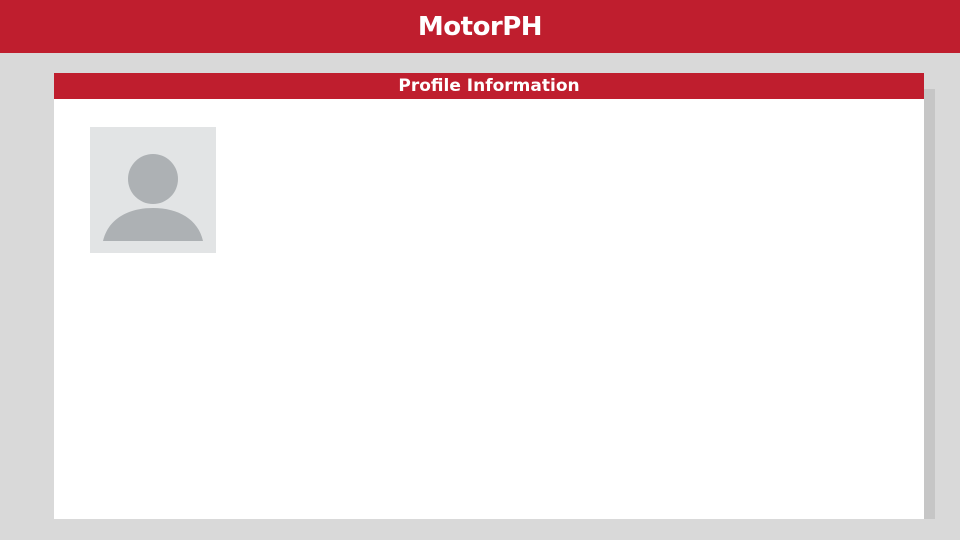 This screenshot has width=960, height=540. I want to click on app-title: MotorPH, so click(480, 26).